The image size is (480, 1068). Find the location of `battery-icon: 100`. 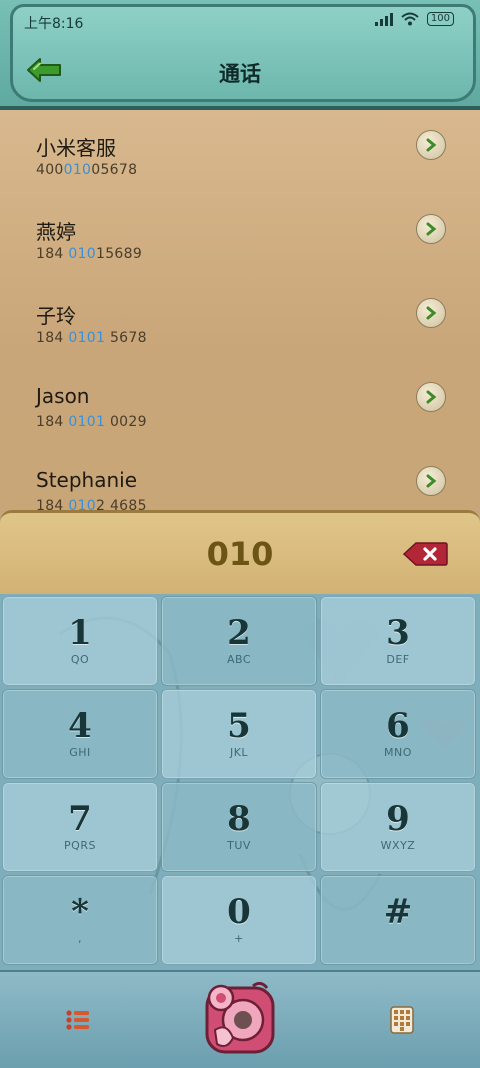

battery-icon: 100 is located at coordinates (440, 19).